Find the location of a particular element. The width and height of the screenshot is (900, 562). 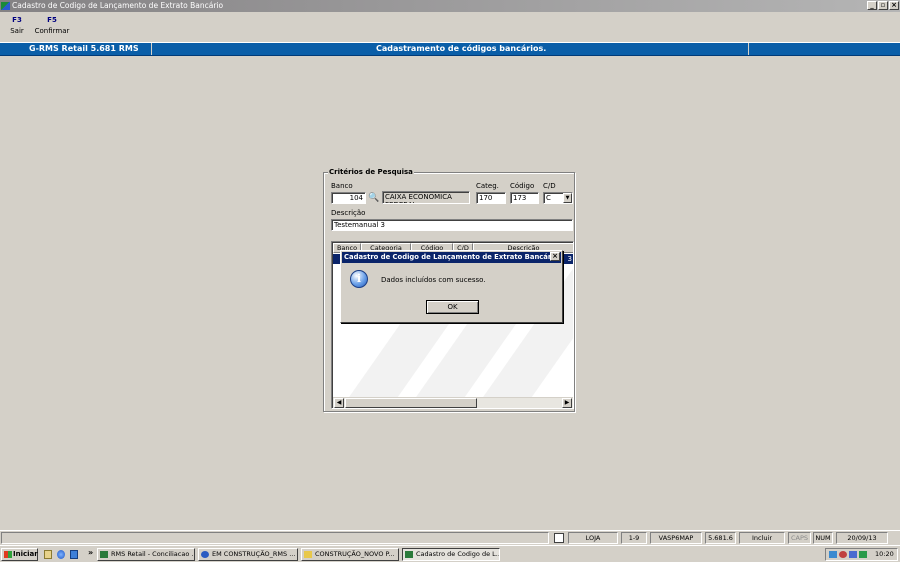

start-label: Iniciar is located at coordinates (25, 554).